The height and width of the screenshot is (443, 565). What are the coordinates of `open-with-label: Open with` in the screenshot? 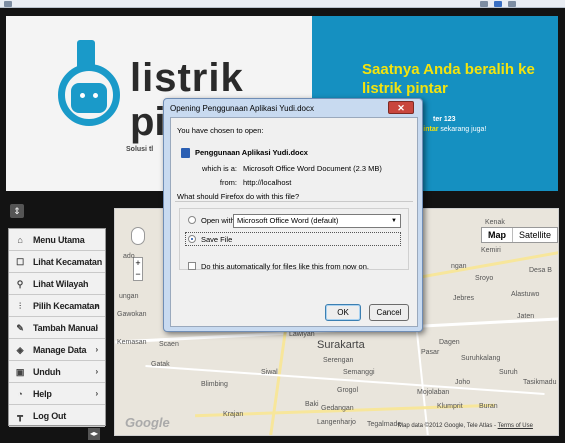 It's located at (218, 220).